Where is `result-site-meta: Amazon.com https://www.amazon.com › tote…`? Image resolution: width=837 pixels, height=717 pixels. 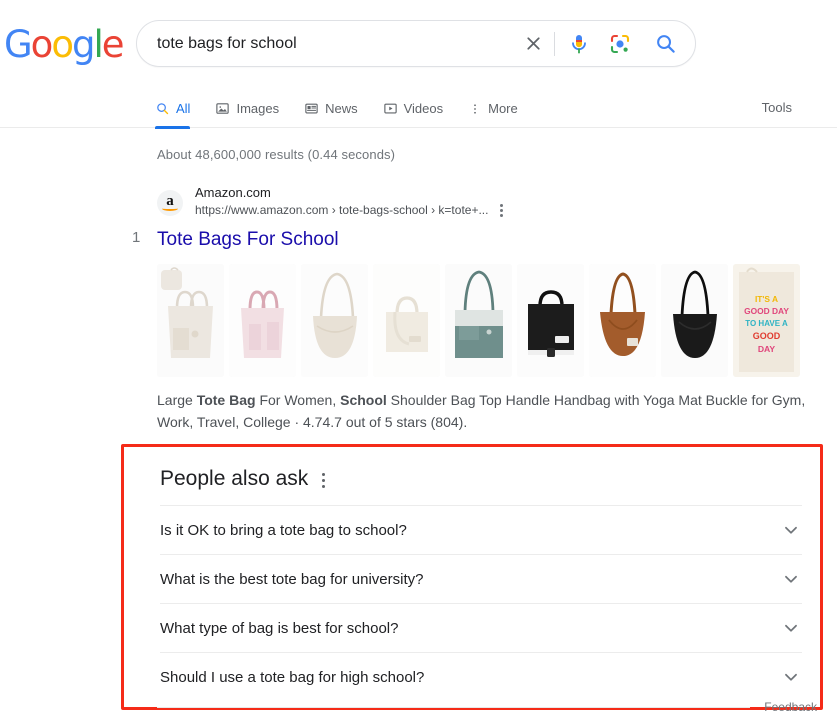 result-site-meta: Amazon.com https://www.amazon.com › tote… is located at coordinates (350, 202).